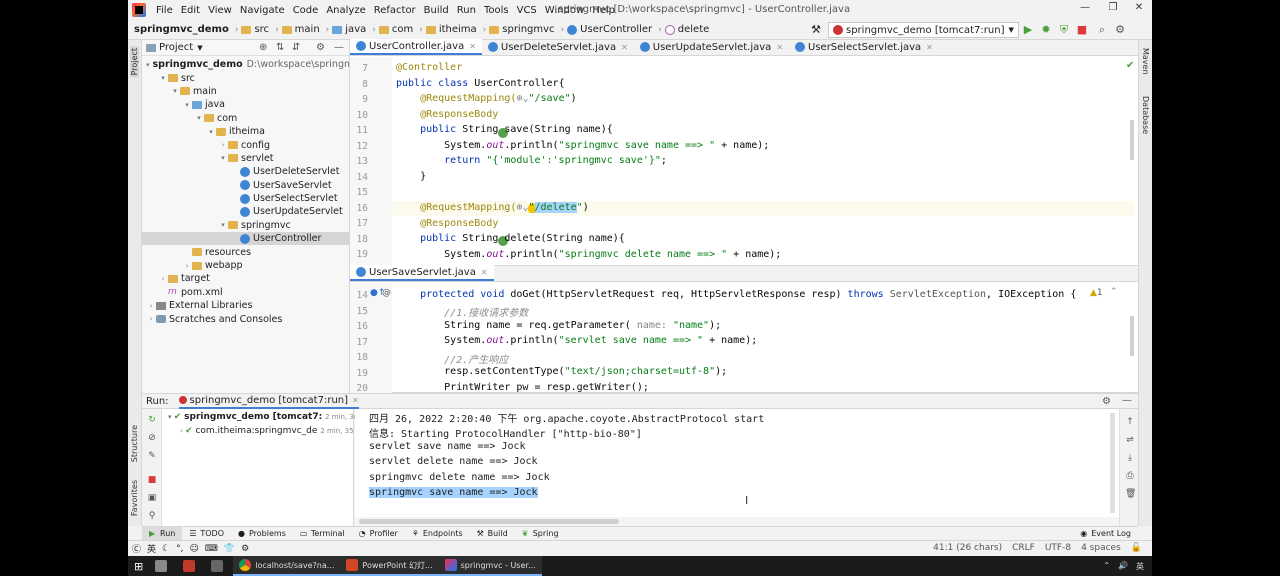 The height and width of the screenshot is (576, 1280). Describe the element at coordinates (245, 251) in the screenshot. I see `tree-item: resources` at that location.